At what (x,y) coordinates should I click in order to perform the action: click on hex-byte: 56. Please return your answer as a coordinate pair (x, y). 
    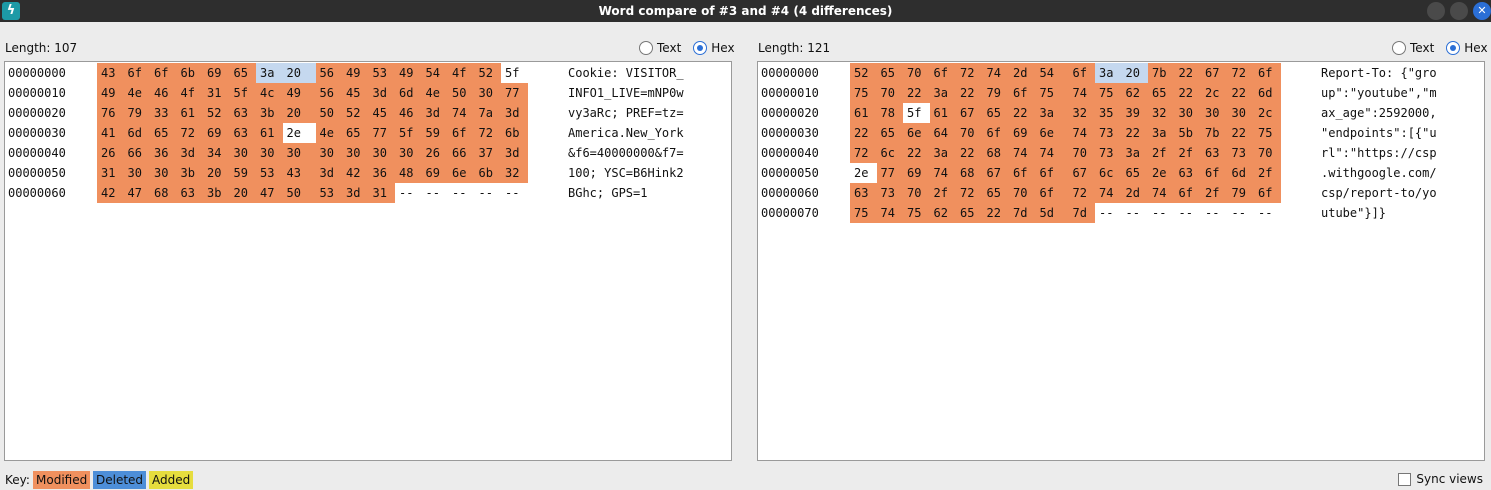
    Looking at the image, I should click on (328, 93).